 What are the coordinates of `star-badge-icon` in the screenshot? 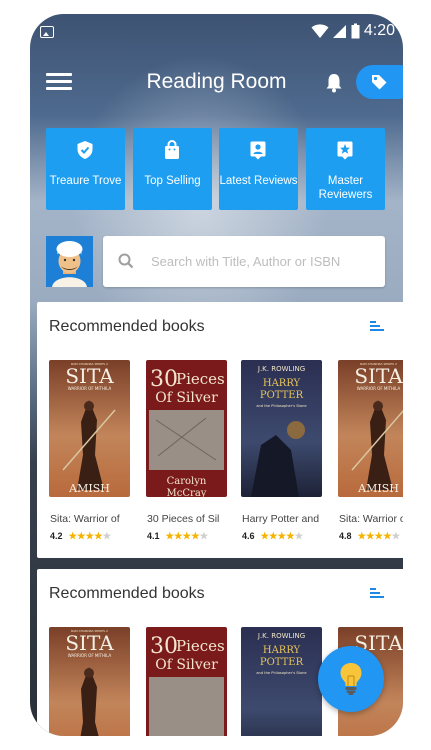 It's located at (345, 150).